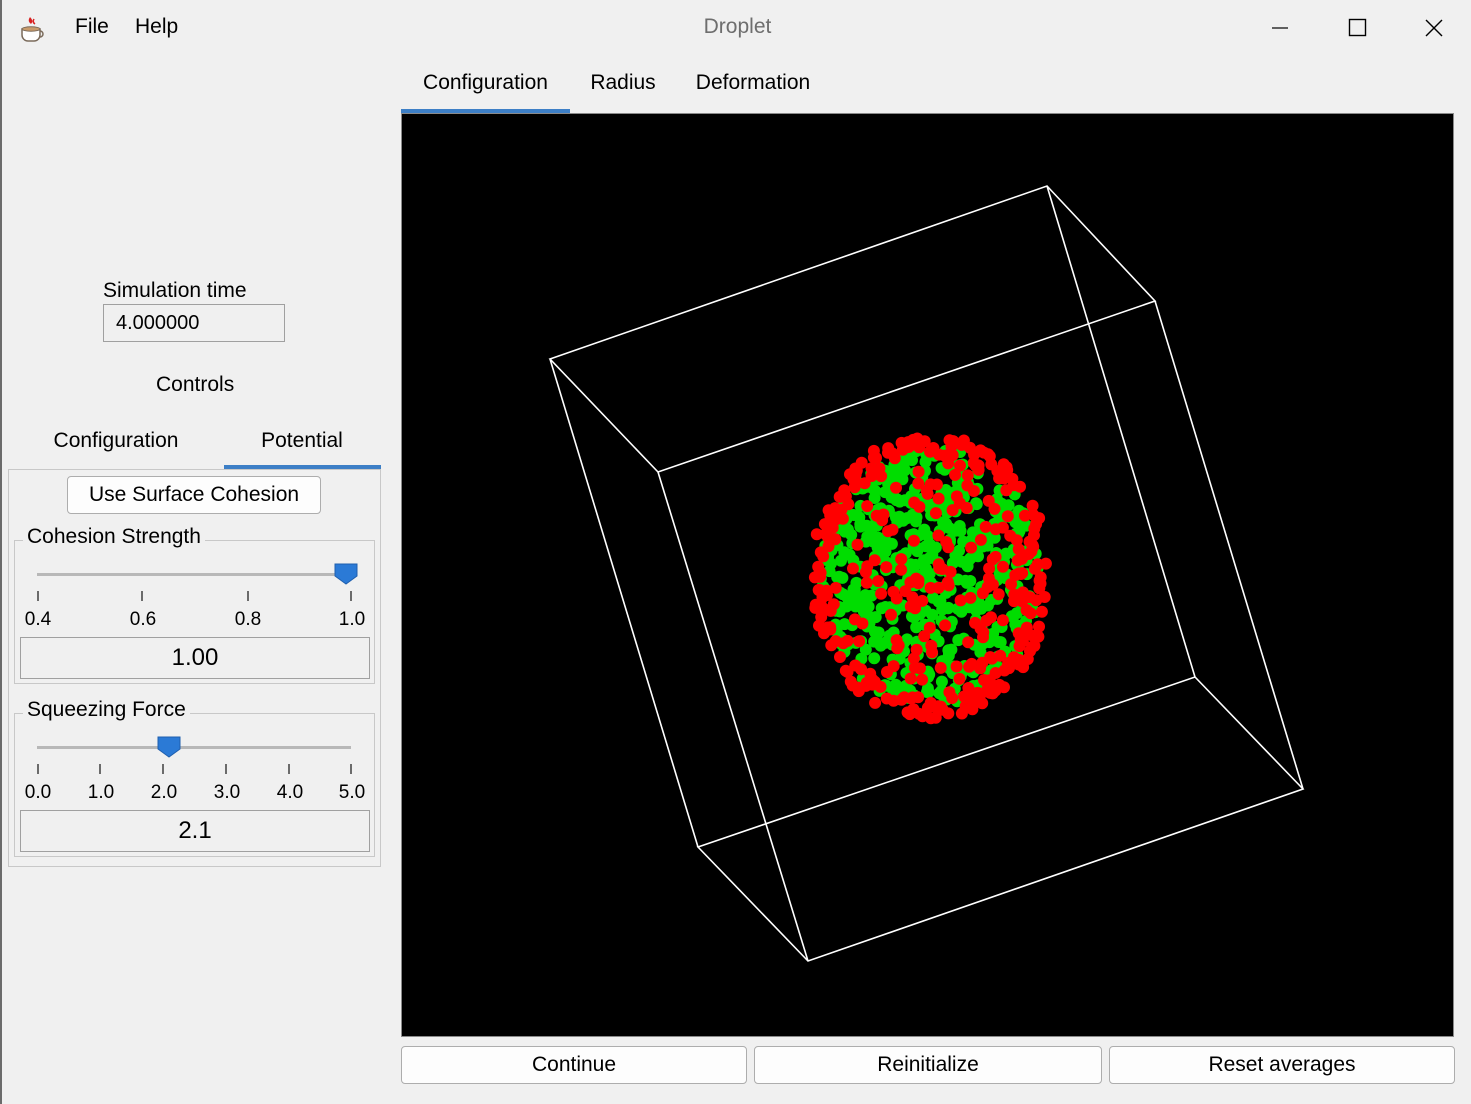 The height and width of the screenshot is (1104, 1471). I want to click on maximize-icon, so click(1358, 28).